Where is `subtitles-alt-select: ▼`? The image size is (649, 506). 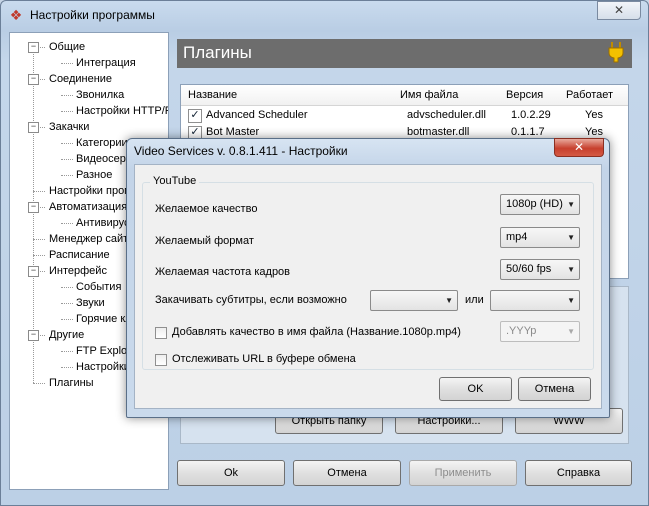
subtitles-alt-select: ▼ is located at coordinates (535, 300).